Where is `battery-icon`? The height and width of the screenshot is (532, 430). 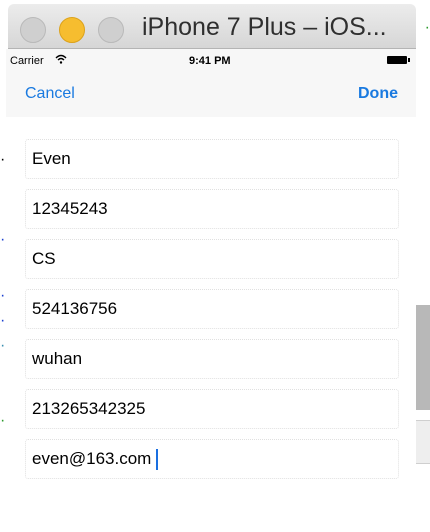
battery-icon is located at coordinates (397, 60).